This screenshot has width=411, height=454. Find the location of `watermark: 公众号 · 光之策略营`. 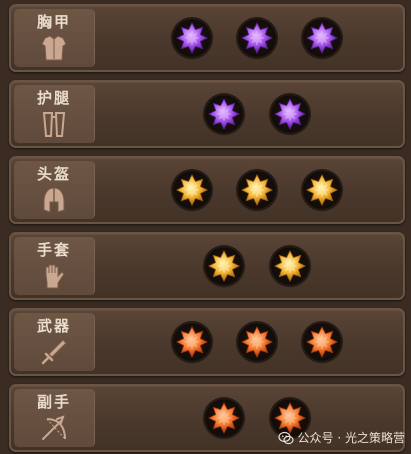

watermark: 公众号 · 光之策略营 is located at coordinates (341, 437).